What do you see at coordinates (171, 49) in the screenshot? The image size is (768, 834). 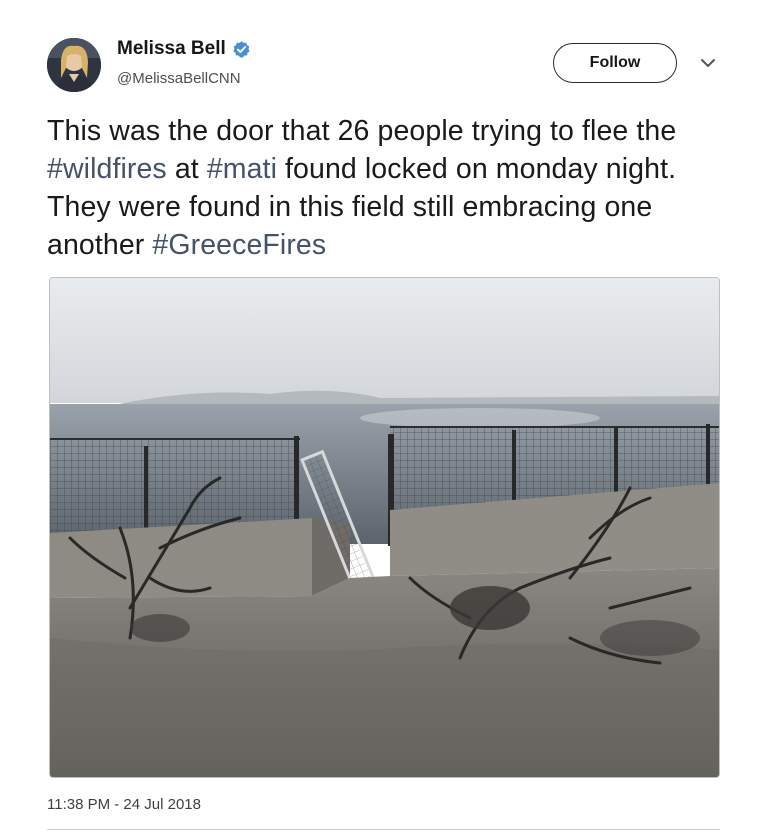 I see `display-name: Melissa Bell` at bounding box center [171, 49].